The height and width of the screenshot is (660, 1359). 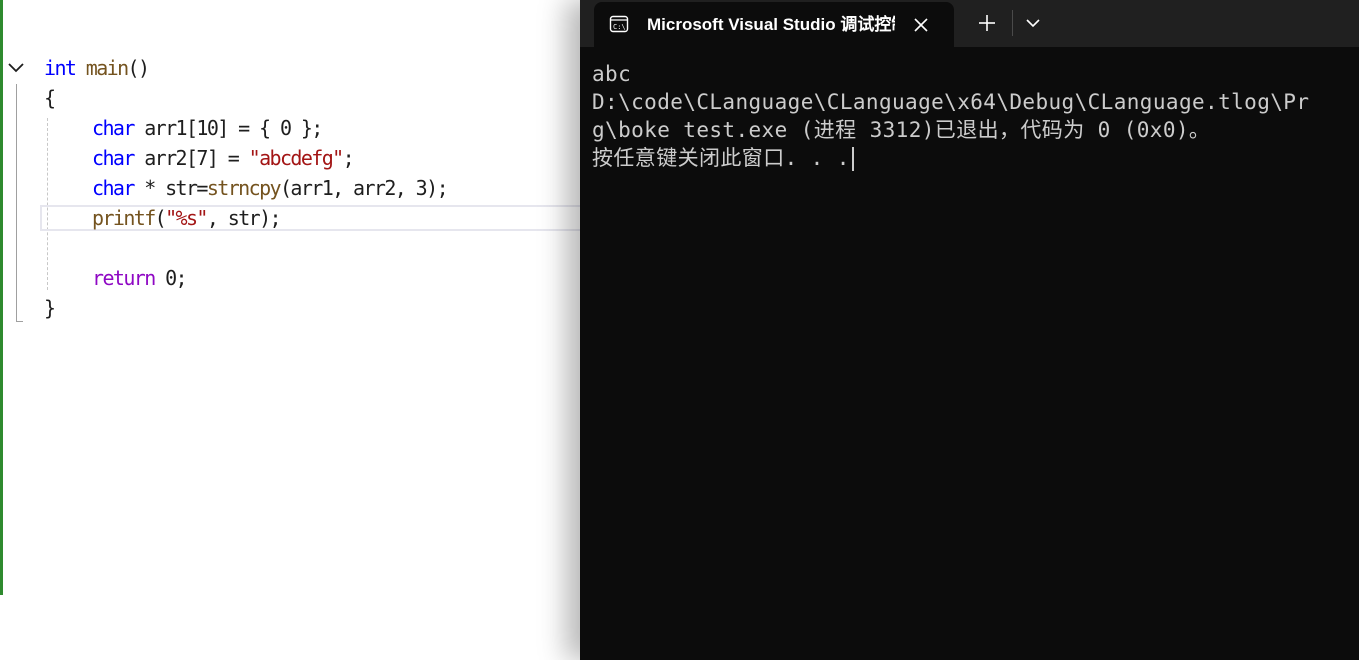 I want to click on code-token: {, so click(x=50, y=98).